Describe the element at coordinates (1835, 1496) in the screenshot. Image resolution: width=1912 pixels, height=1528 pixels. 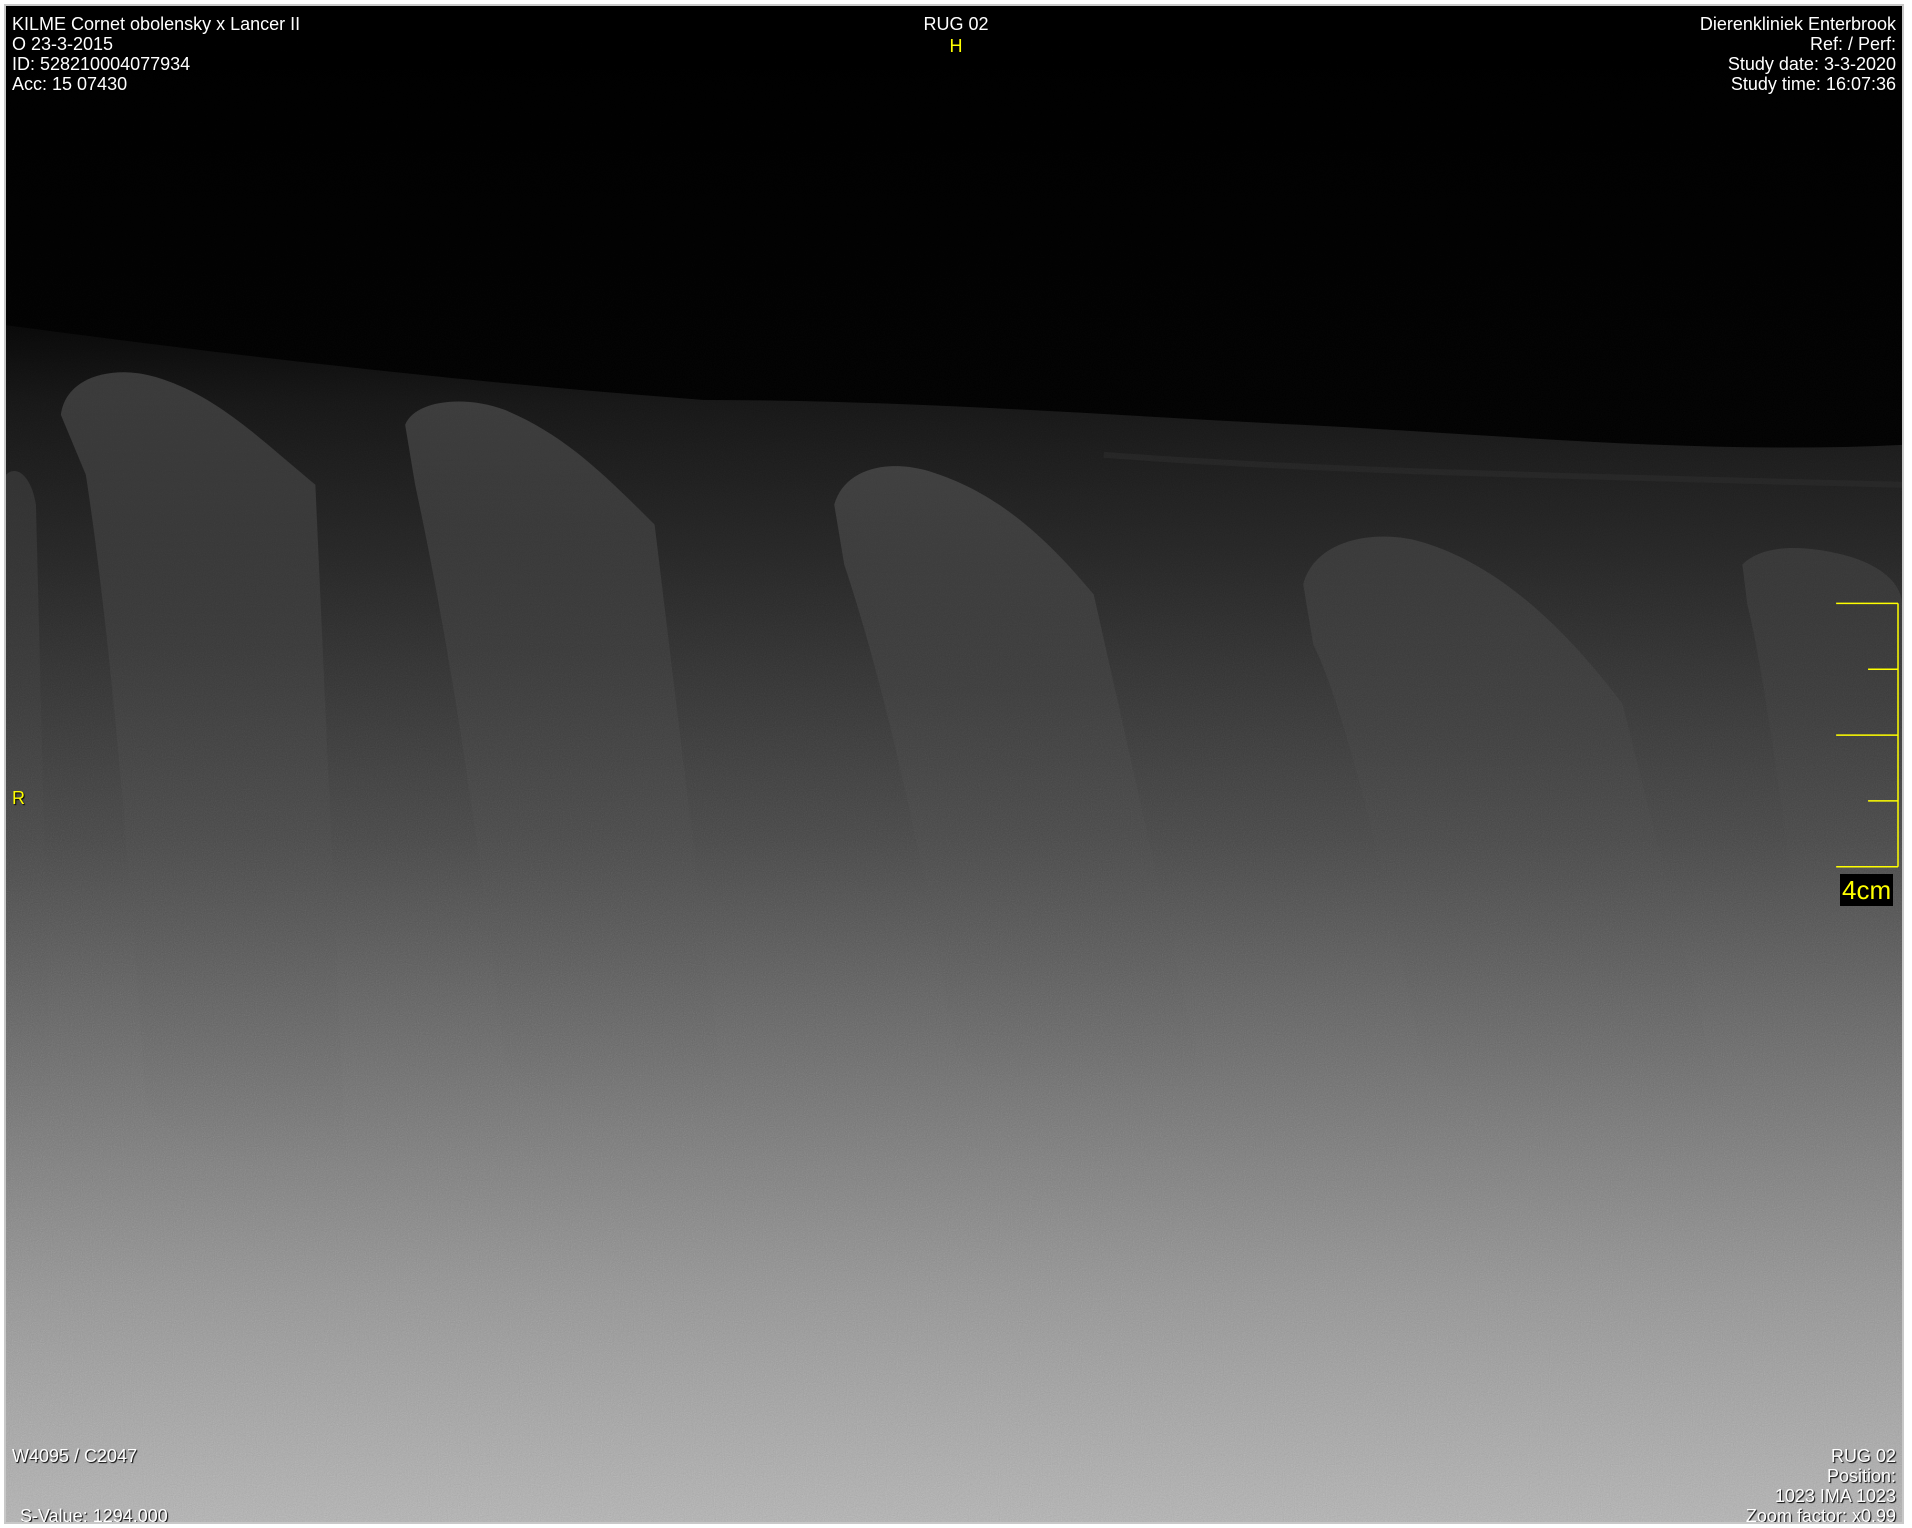
I see `image-index: 1023 IMA 1023` at that location.